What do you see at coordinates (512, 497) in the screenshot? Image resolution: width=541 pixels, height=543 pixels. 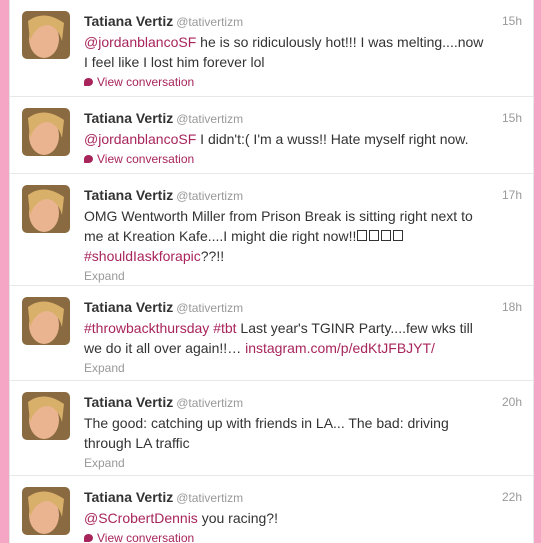 I see `tweet-time: 22h` at bounding box center [512, 497].